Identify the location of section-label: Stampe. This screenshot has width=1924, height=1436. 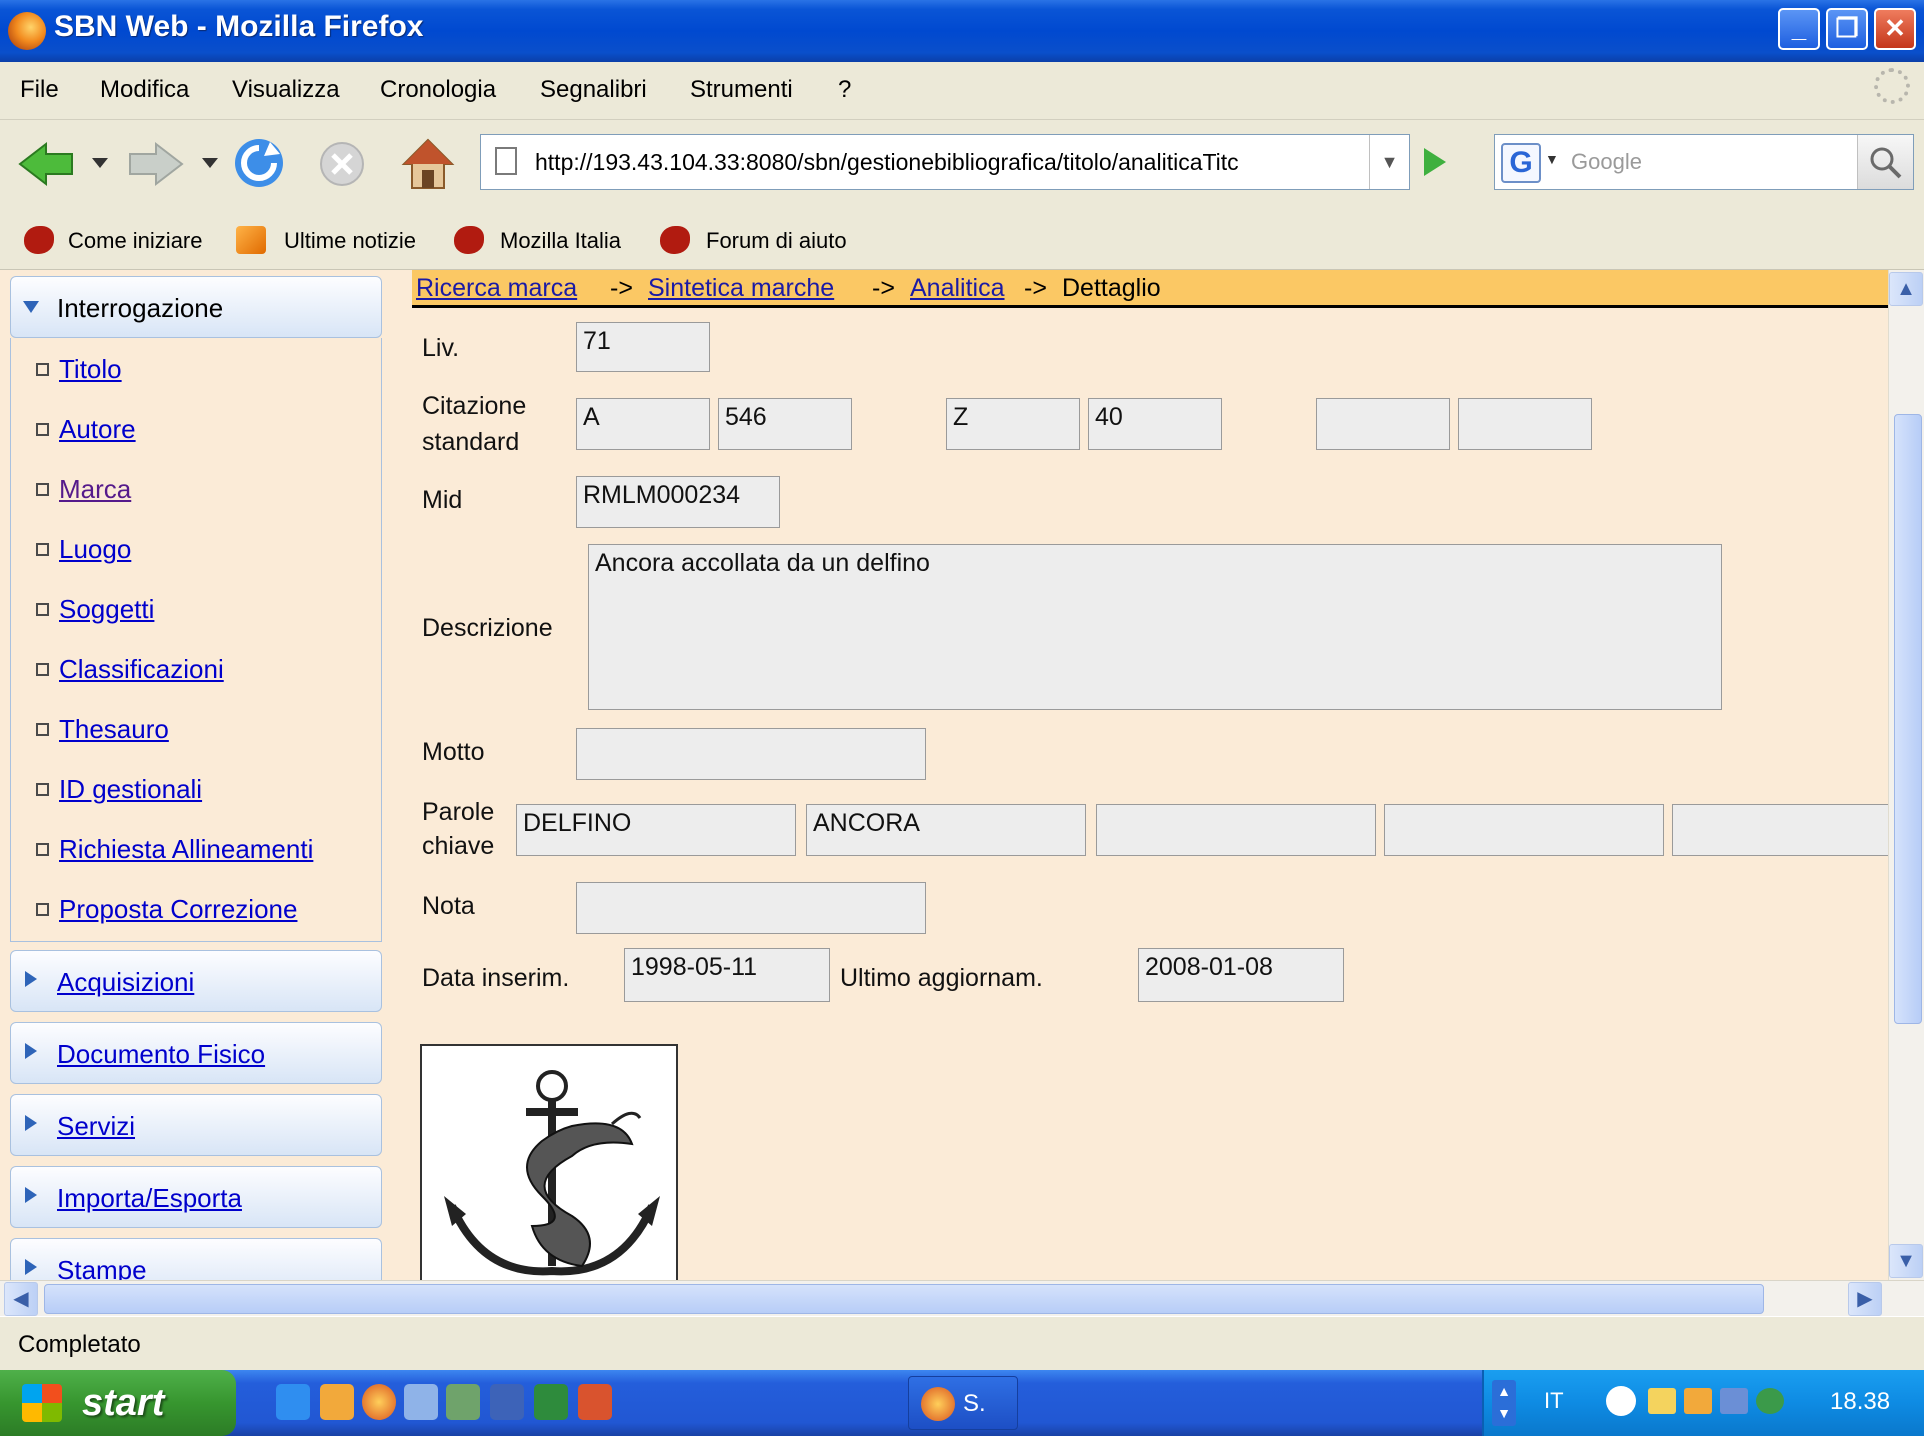
(102, 1267).